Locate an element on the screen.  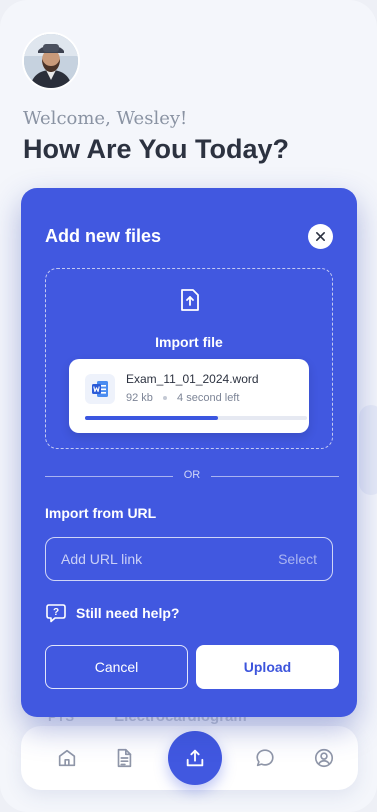
upload-icon is located at coordinates (195, 758).